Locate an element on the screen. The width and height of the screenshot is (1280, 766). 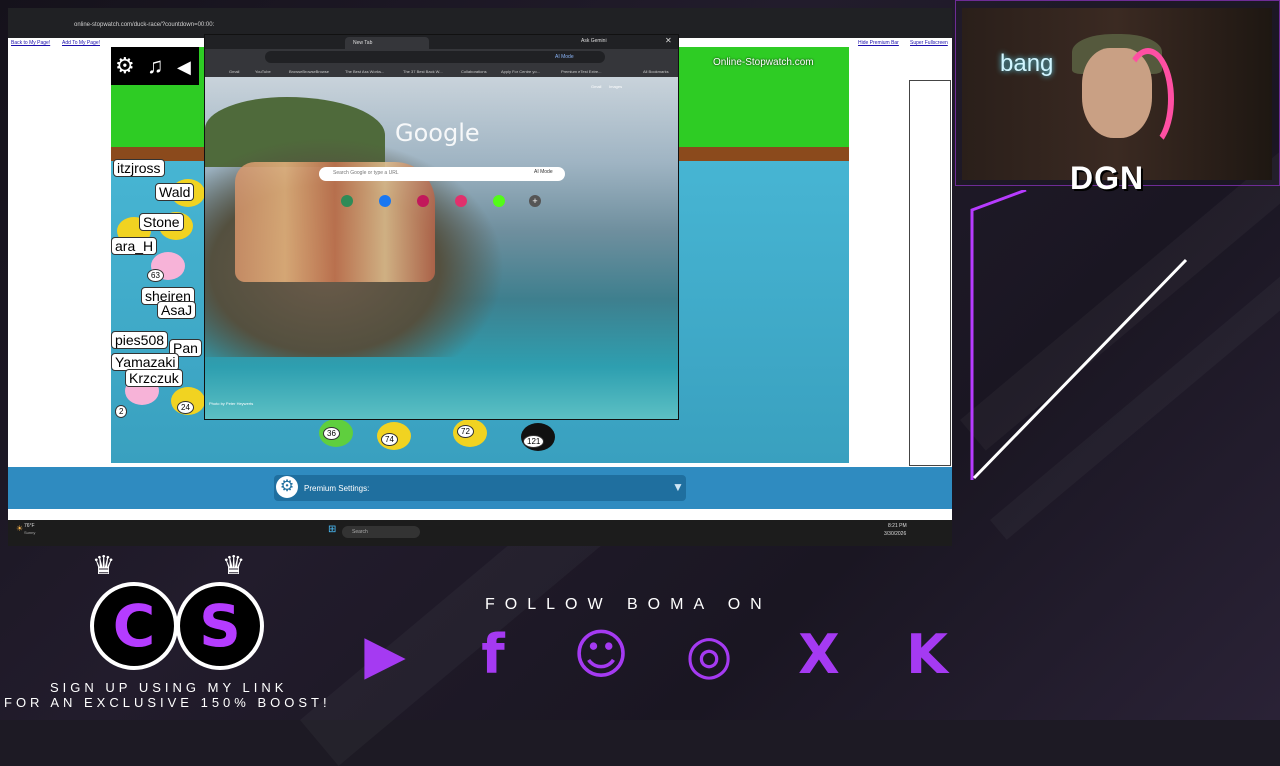
windows-start-icon: ⊞ is located at coordinates (332, 529).